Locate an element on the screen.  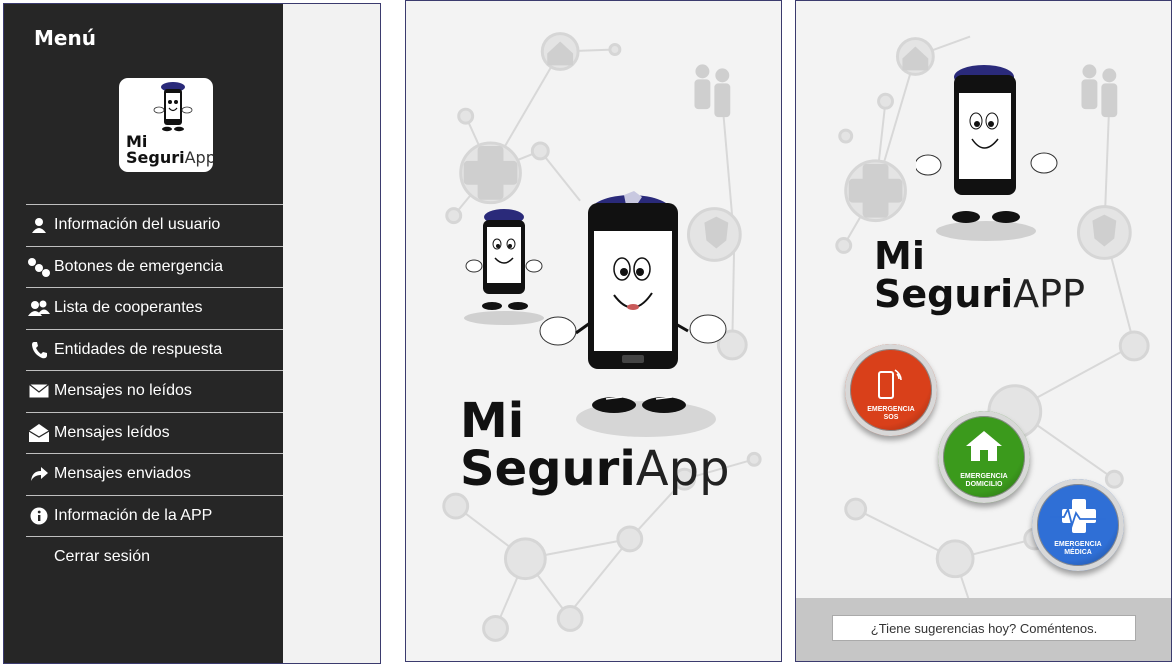
menu-item-label: Información de la APP is located at coordinates (133, 515).